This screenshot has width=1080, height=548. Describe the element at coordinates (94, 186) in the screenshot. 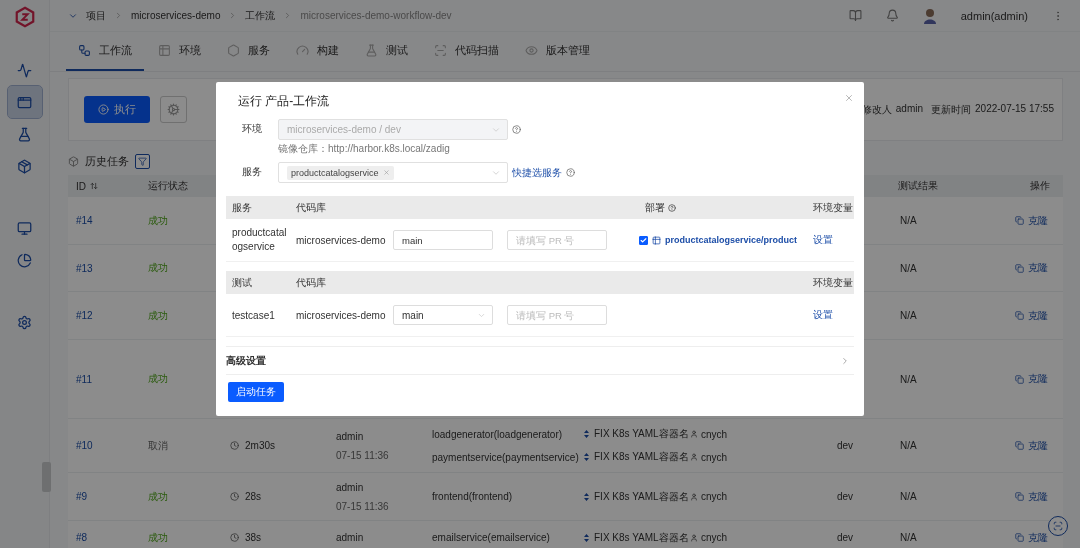

I see `sort-icon` at that location.